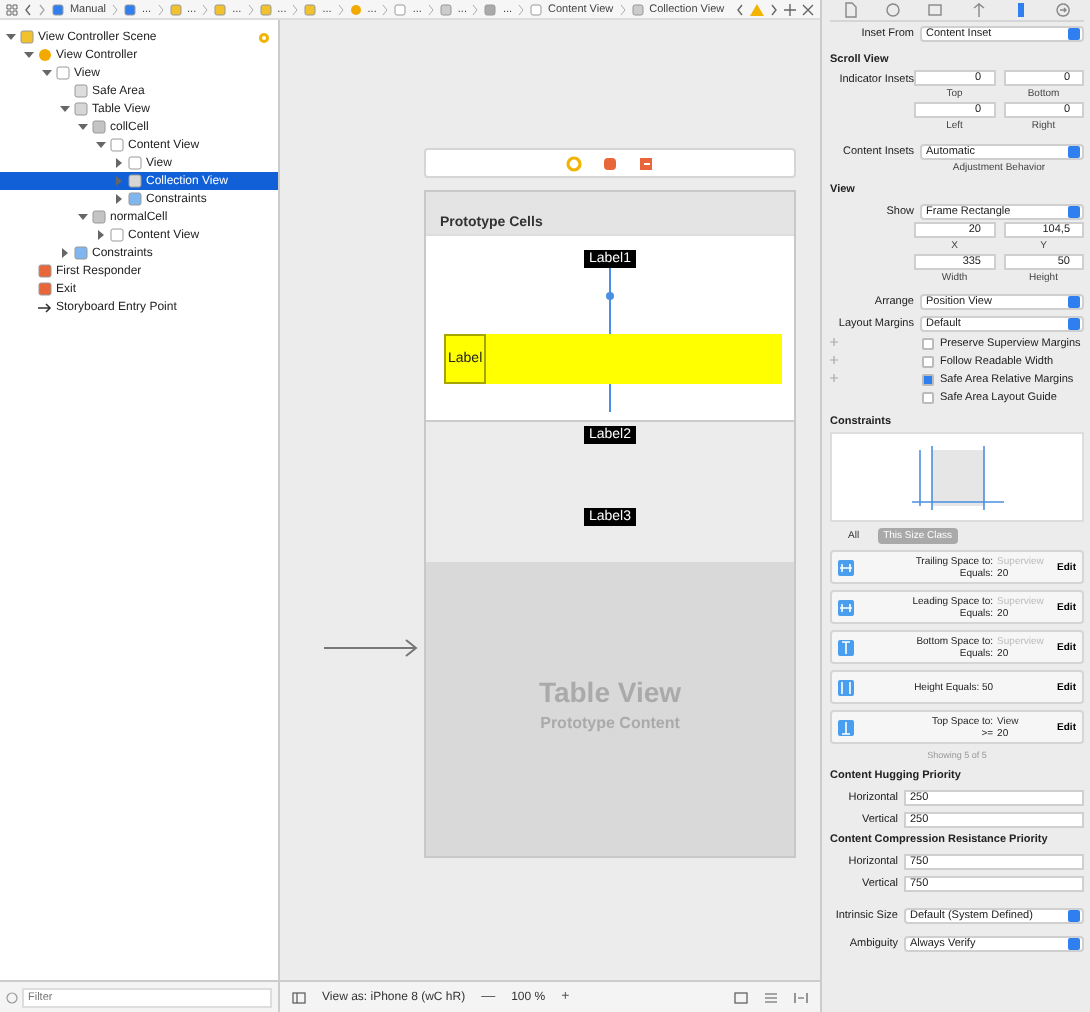 Image resolution: width=1090 pixels, height=1012 pixels. What do you see at coordinates (741, 997) in the screenshot?
I see `embed-icon` at bounding box center [741, 997].